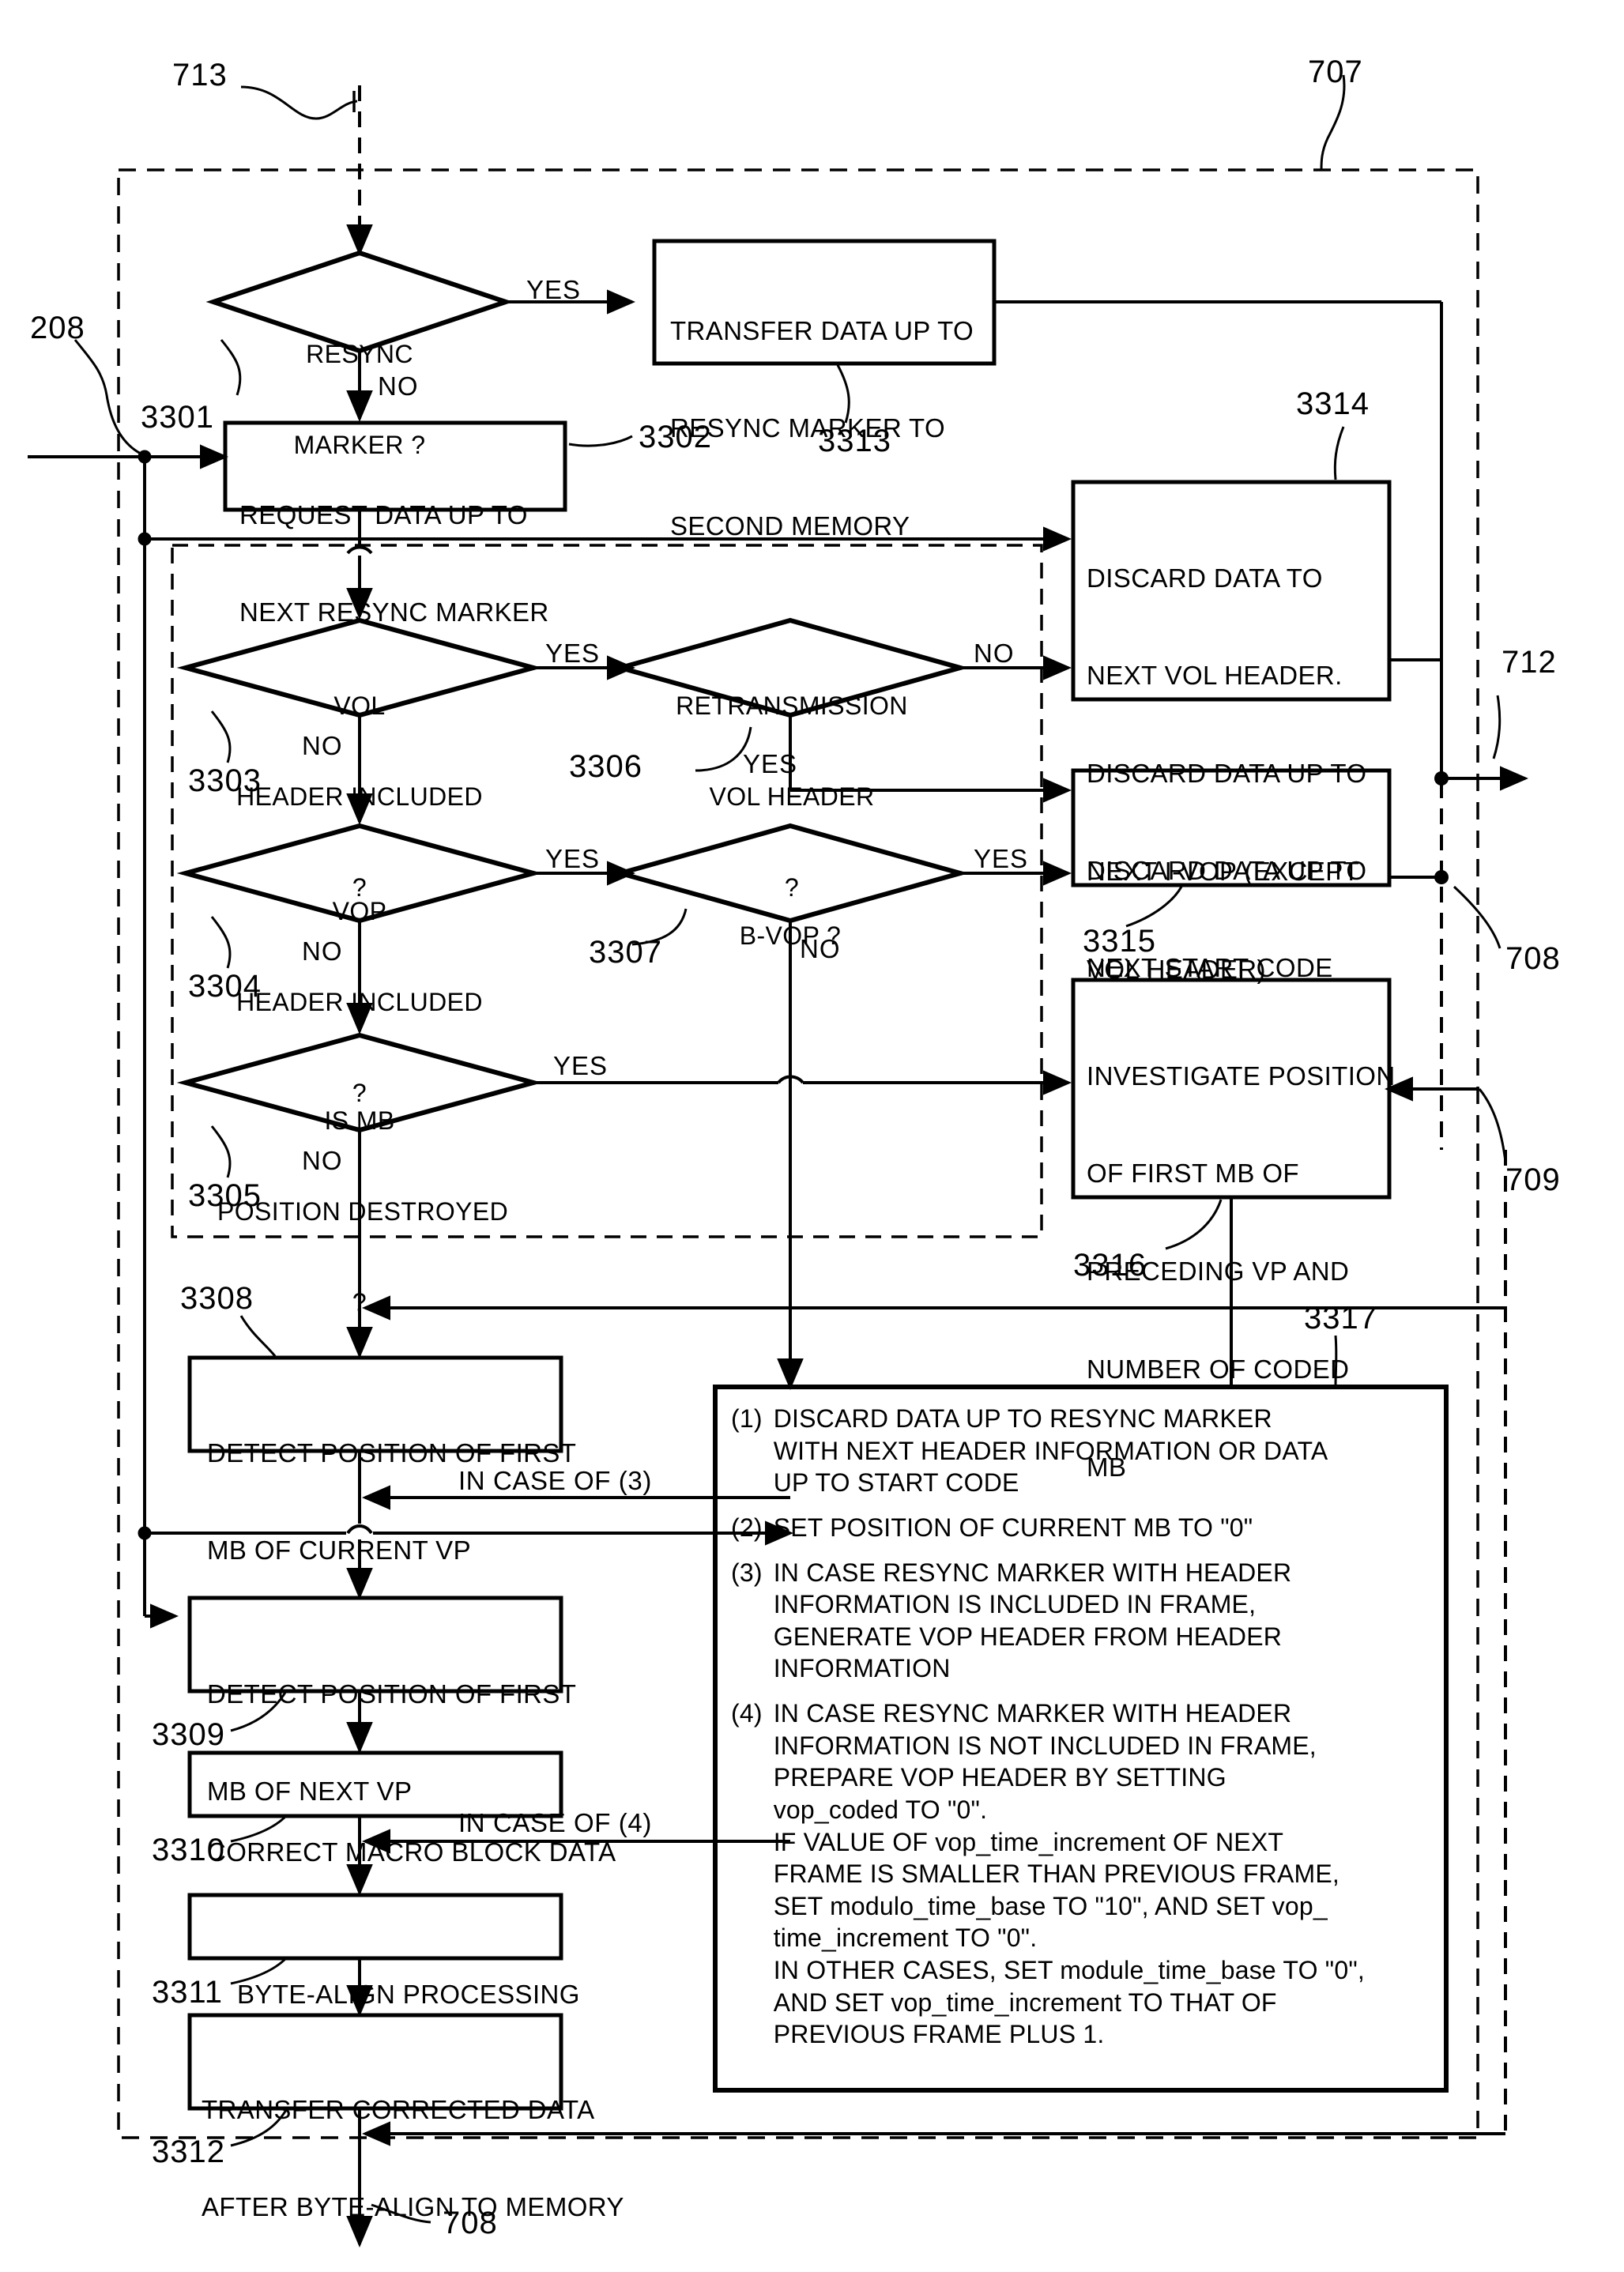  Describe the element at coordinates (1333, 403) in the screenshot. I see `ref-3314: 3314` at that location.